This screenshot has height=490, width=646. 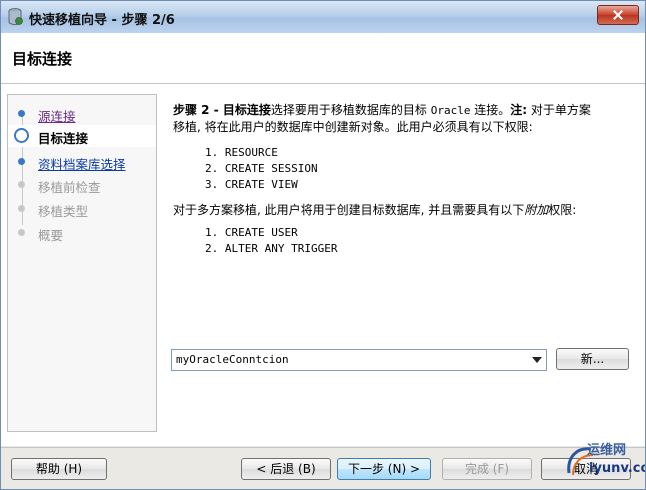 What do you see at coordinates (21, 135) in the screenshot?
I see `current-step-icon` at bounding box center [21, 135].